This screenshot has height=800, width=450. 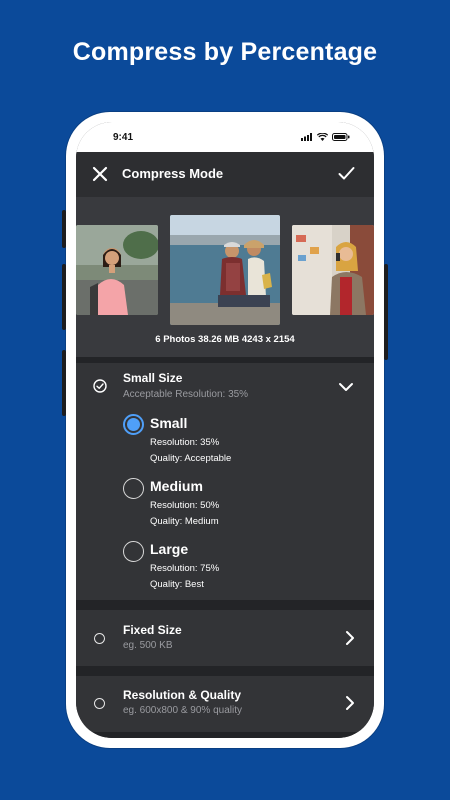 I want to click on collapse-button, so click(x=346, y=388).